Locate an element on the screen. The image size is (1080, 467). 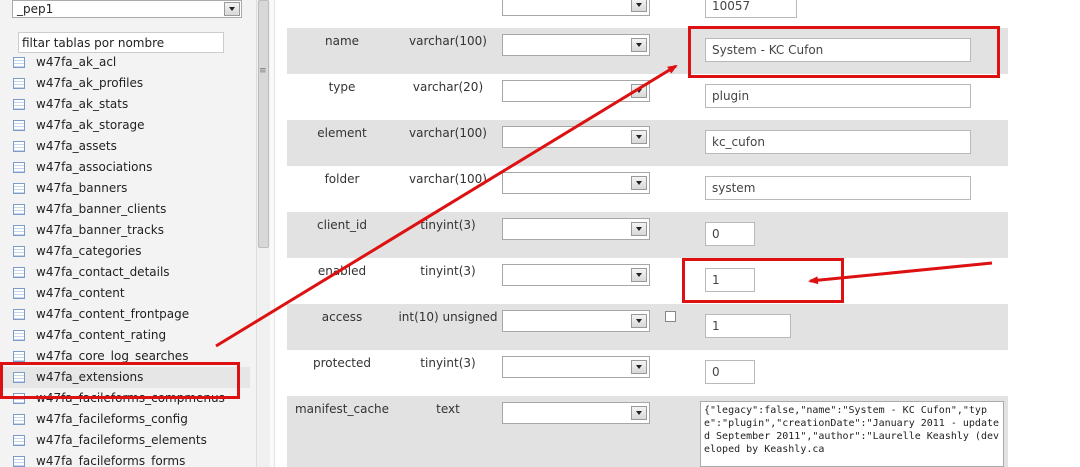
field-type: tinyint(3) is located at coordinates (448, 271).